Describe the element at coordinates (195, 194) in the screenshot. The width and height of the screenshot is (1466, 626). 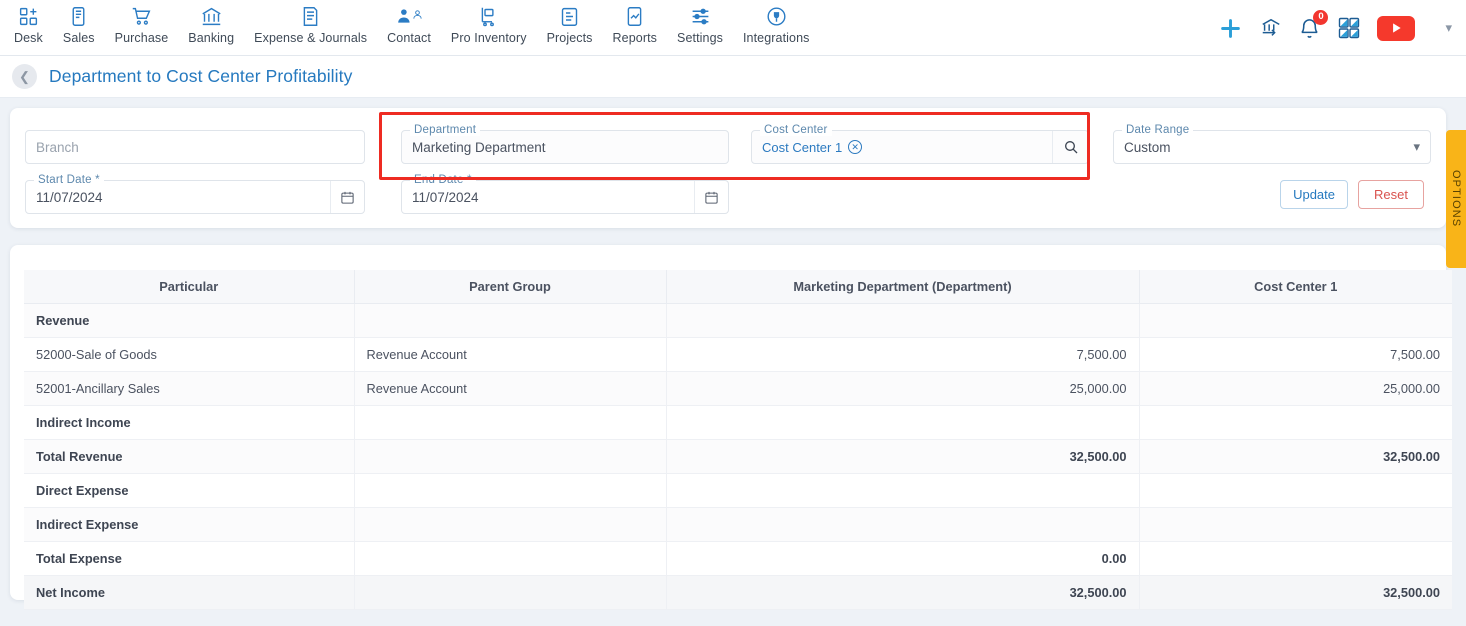
I see `start-date-field: Start Date * 11/07/2024` at that location.